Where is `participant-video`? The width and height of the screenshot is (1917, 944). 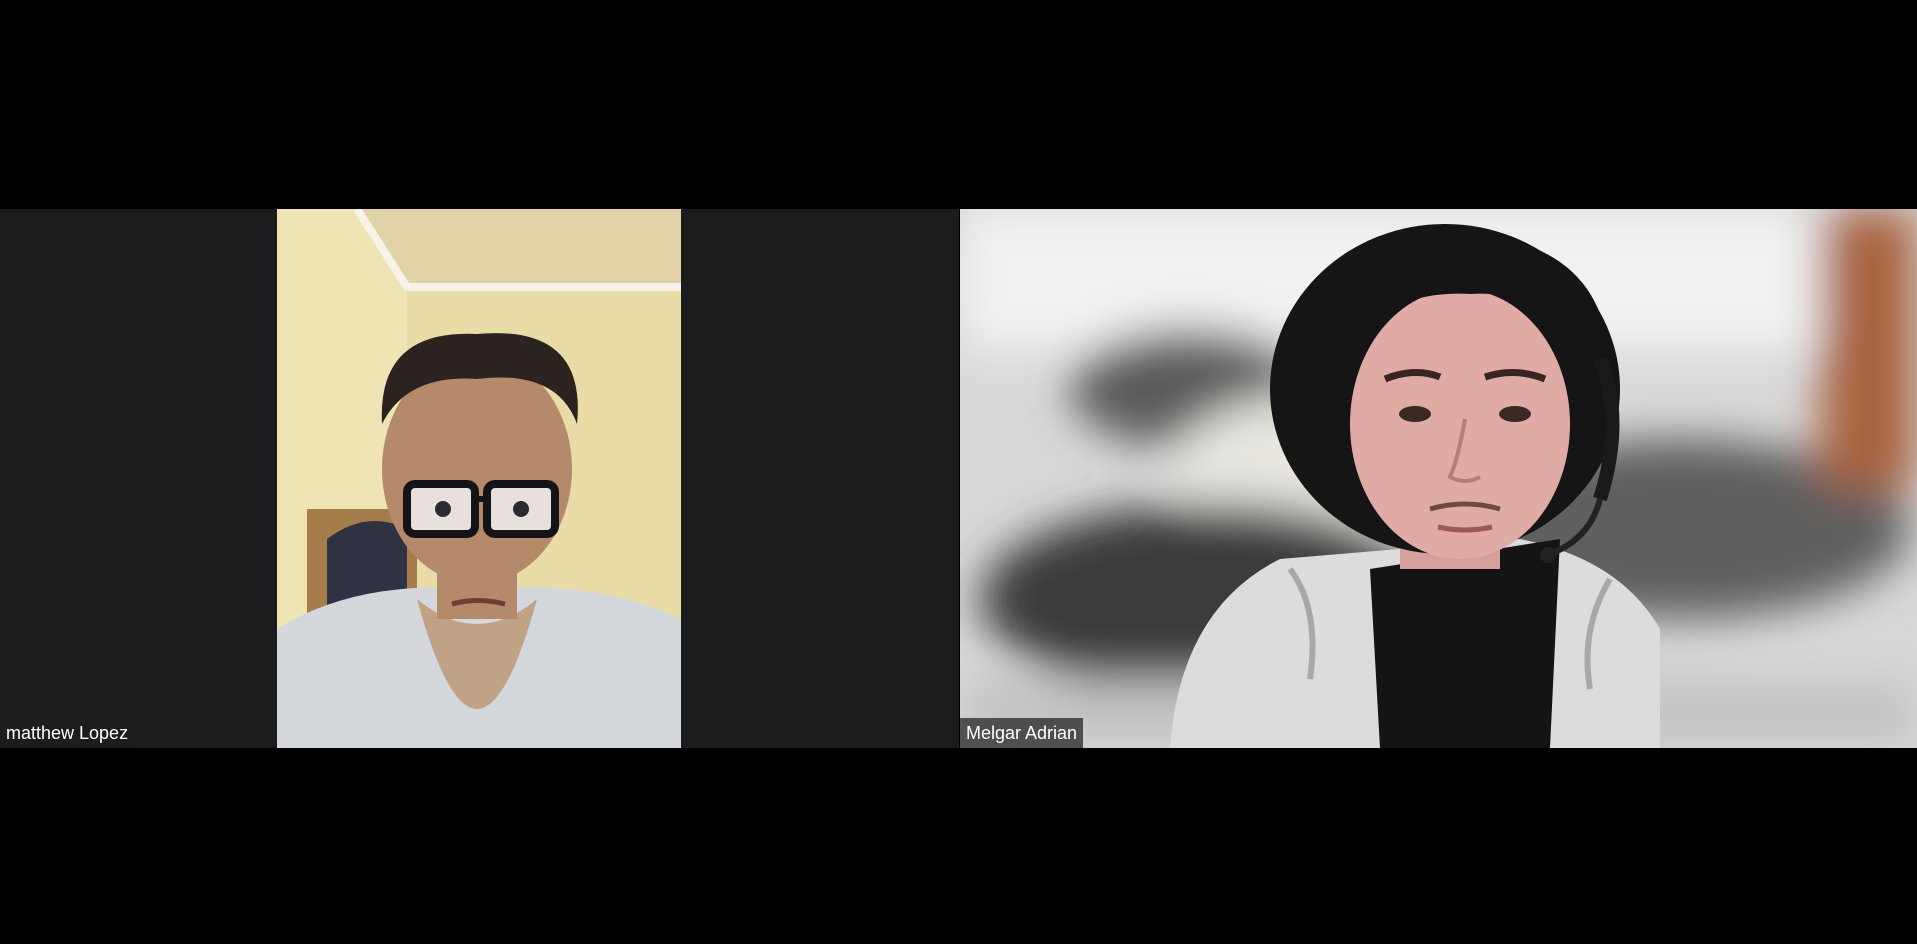
participant-video is located at coordinates (479, 478).